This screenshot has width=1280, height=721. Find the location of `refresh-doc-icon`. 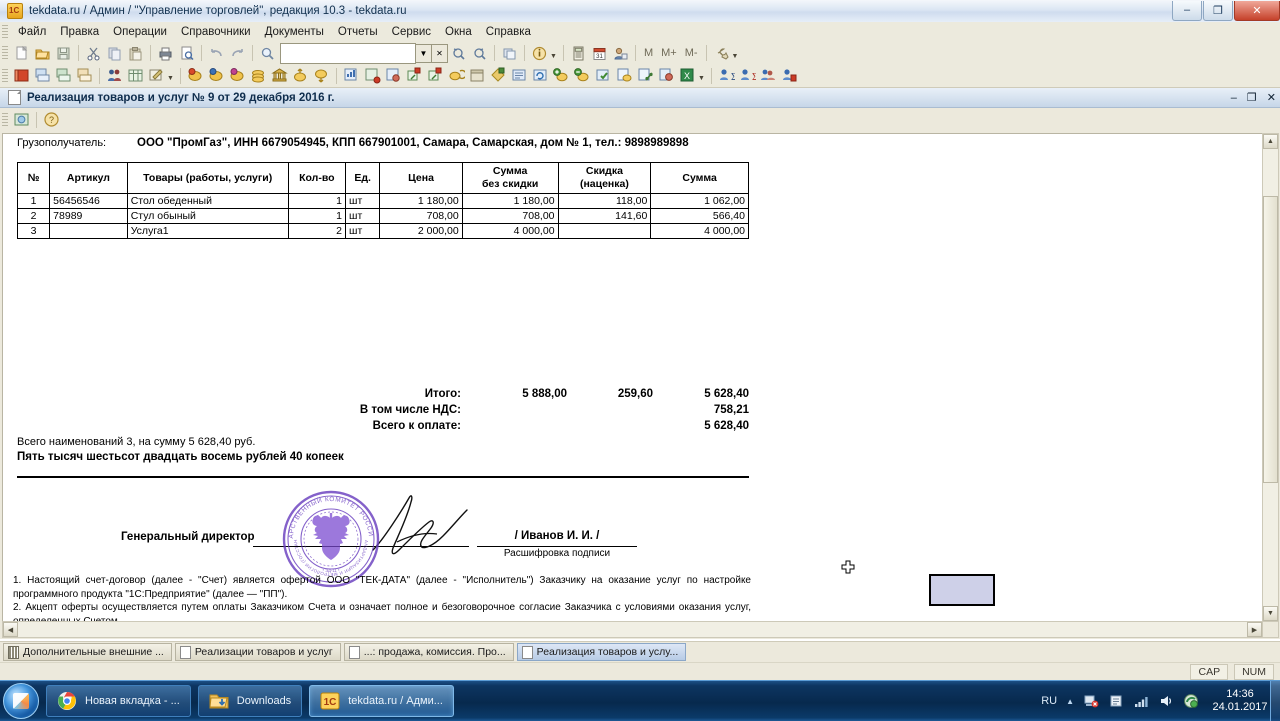

refresh-doc-icon is located at coordinates (540, 75).